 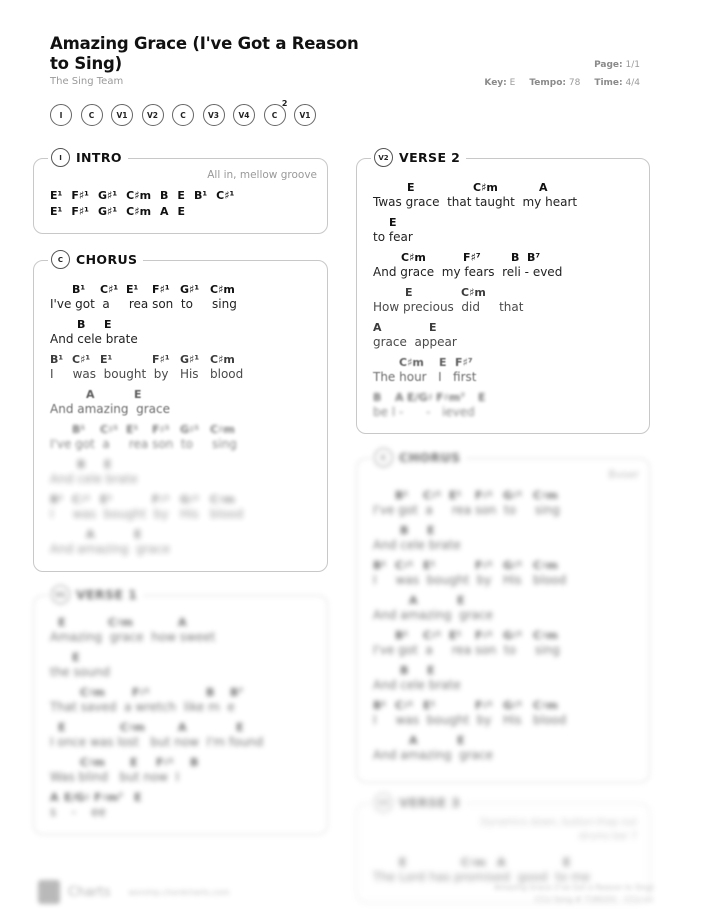 What do you see at coordinates (109, 797) in the screenshot?
I see `chord: F♯m⁷` at bounding box center [109, 797].